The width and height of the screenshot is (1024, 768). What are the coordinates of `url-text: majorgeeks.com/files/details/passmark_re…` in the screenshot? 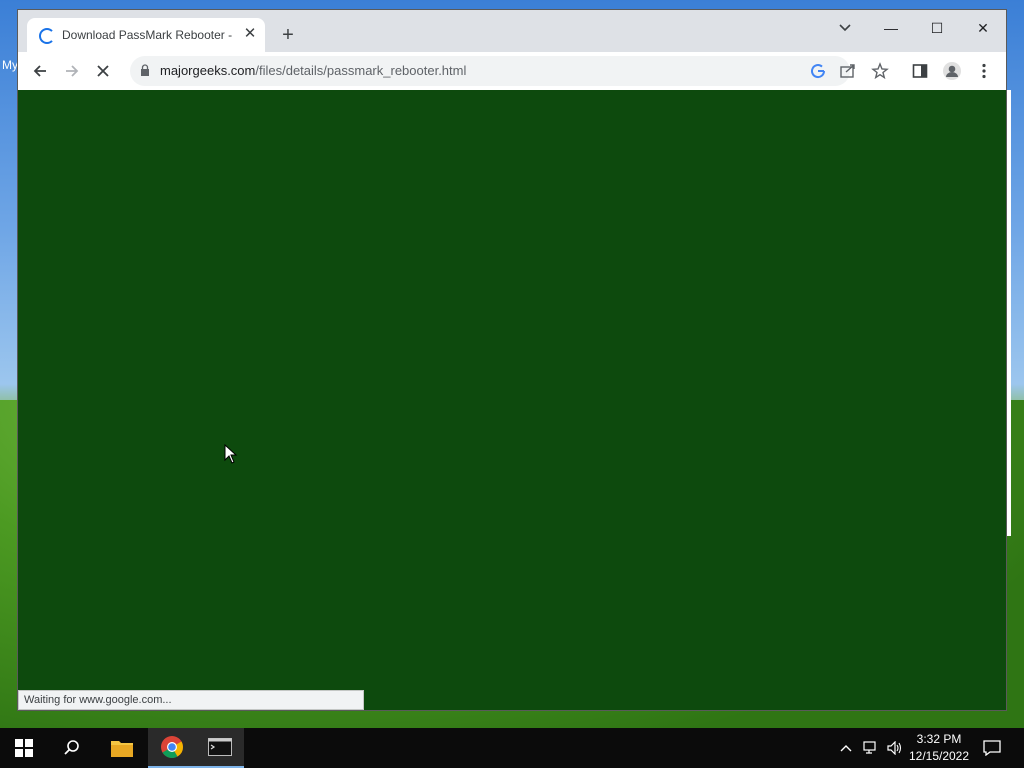 It's located at (313, 70).